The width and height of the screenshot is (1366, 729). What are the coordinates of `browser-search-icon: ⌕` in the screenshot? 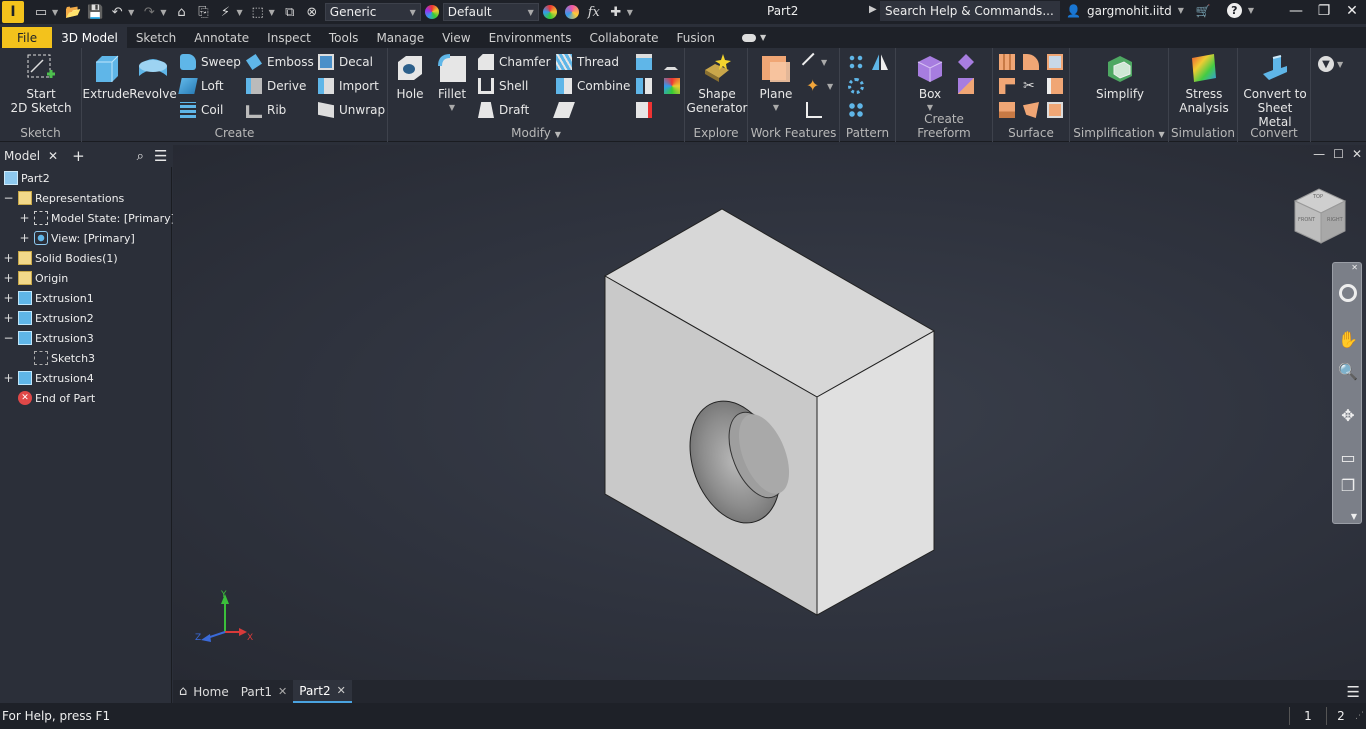 It's located at (140, 156).